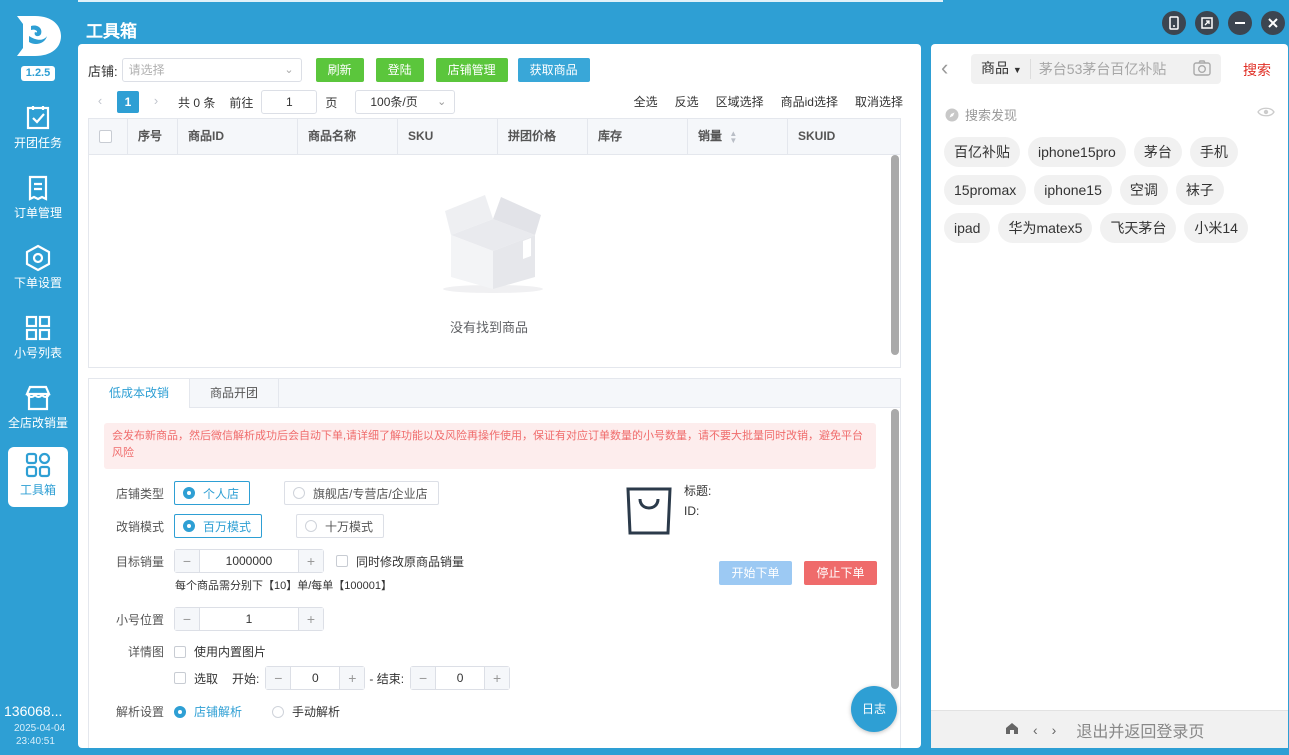 The height and width of the screenshot is (755, 1289). Describe the element at coordinates (211, 70) in the screenshot. I see `shop-select: 请选择 ⌄` at that location.